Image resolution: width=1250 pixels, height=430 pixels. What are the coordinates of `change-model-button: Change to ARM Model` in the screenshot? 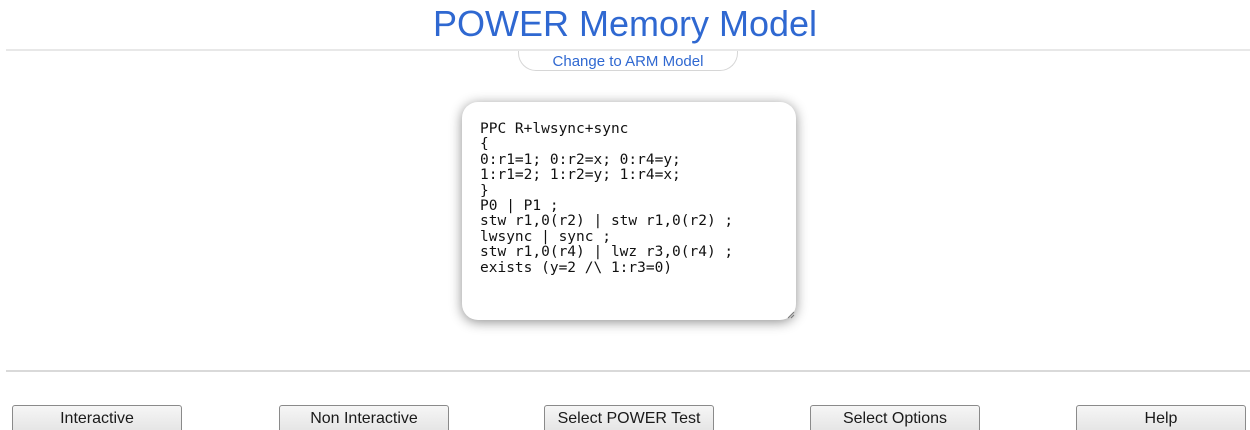 It's located at (628, 61).